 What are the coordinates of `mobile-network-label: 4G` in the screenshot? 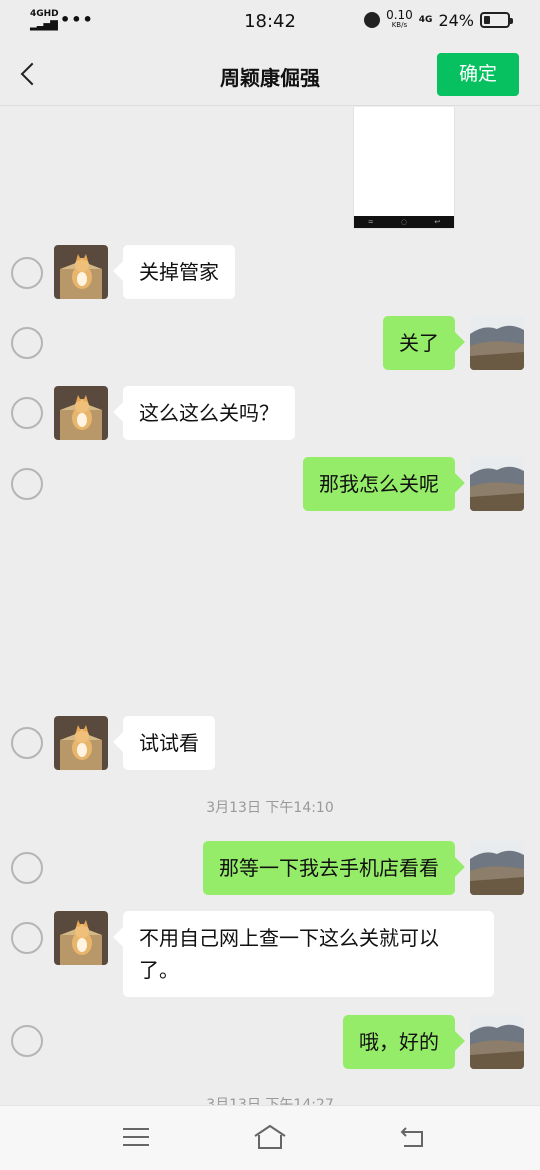 It's located at (425, 20).